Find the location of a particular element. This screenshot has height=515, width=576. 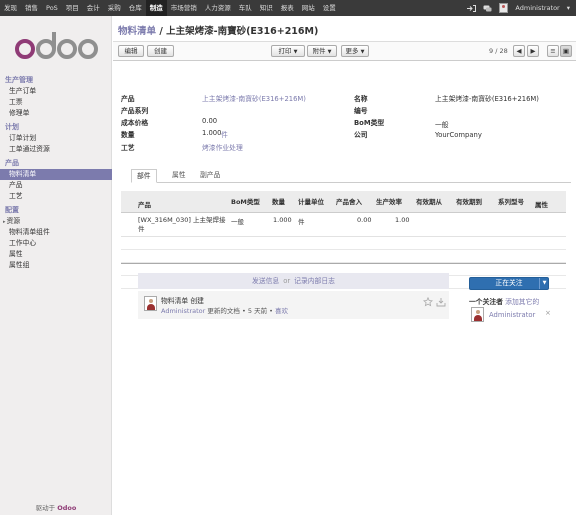

chatter-compose-bar: 发送信息 or 记录内部日志 is located at coordinates (293, 281).